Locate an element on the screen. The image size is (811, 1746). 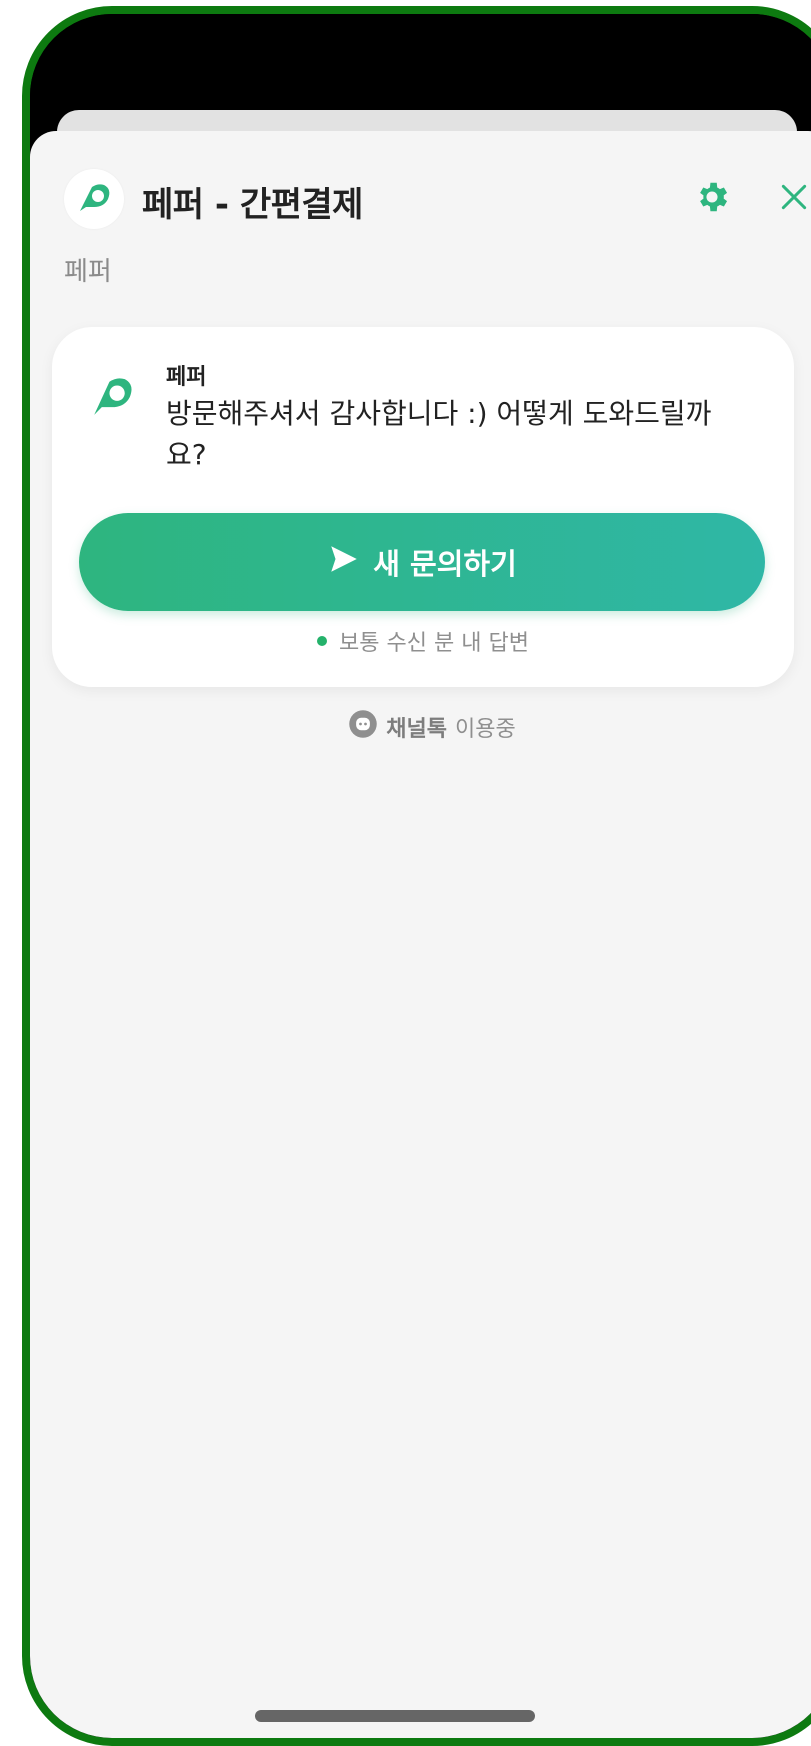
sender-name: 페퍼 is located at coordinates (186, 377).